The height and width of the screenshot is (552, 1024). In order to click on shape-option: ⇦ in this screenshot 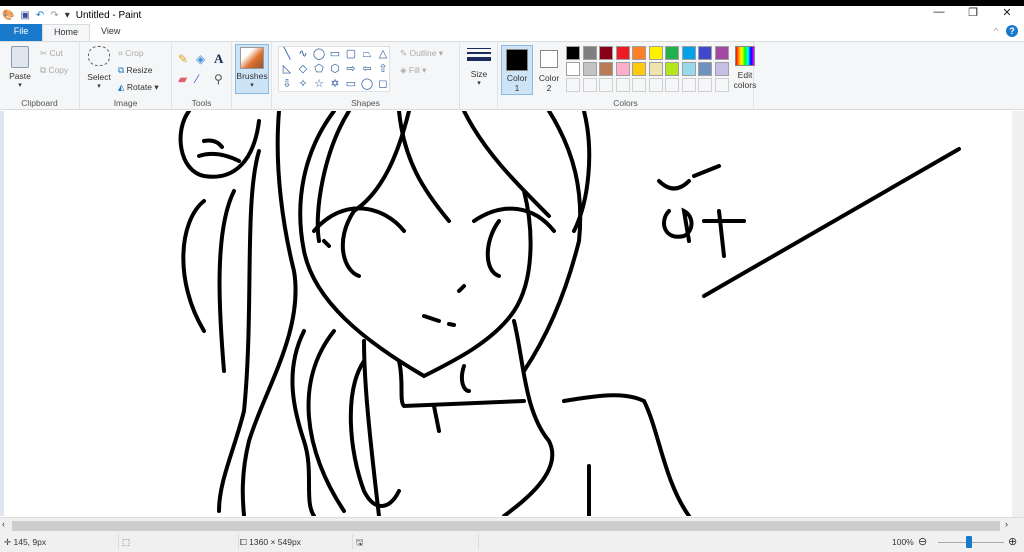, I will do `click(367, 69)`.